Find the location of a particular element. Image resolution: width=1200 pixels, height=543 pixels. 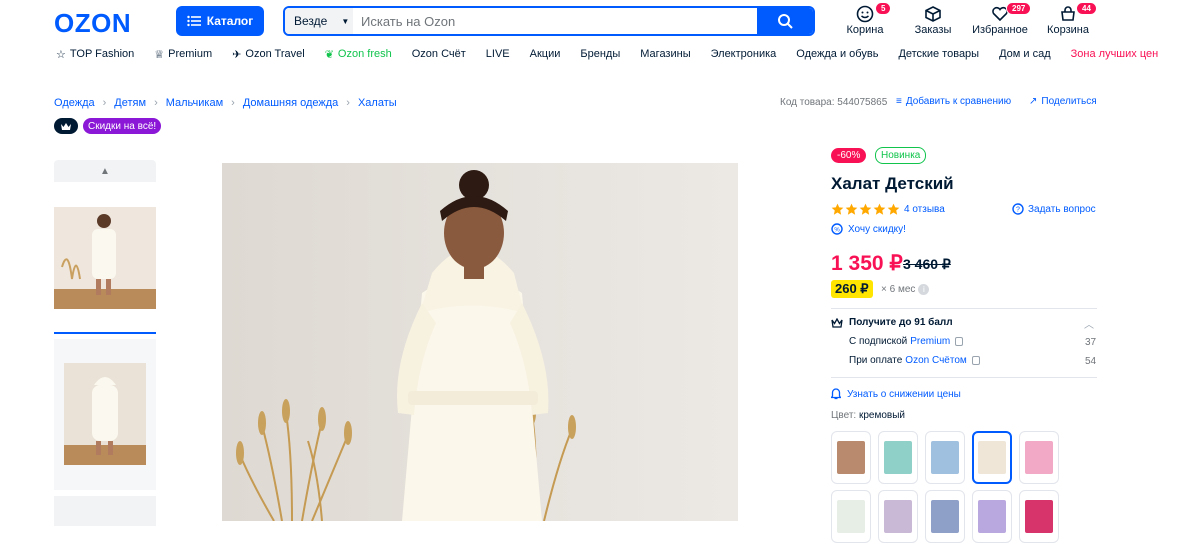

want-discount-button: % Хочу скидку! is located at coordinates (868, 229).